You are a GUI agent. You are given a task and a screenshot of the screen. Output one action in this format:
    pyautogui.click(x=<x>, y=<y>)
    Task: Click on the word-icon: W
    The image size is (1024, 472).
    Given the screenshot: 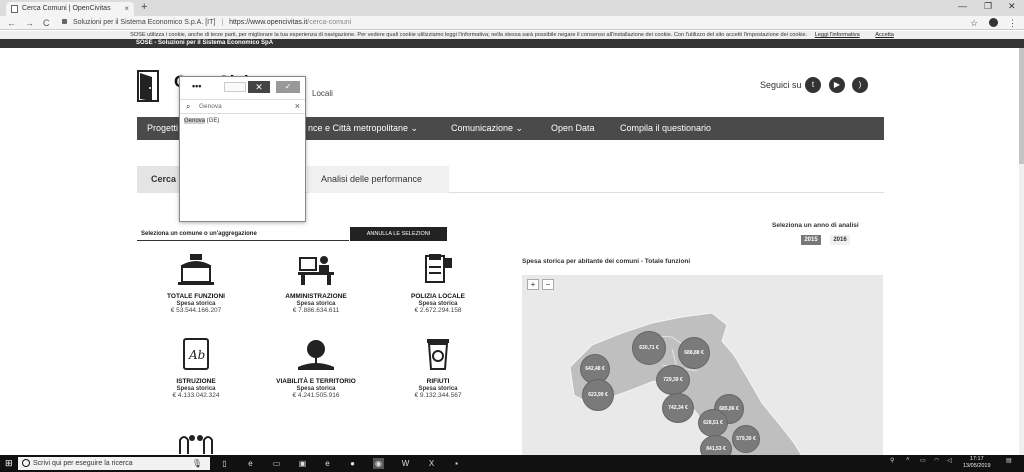 What is the action you would take?
    pyautogui.click(x=405, y=463)
    